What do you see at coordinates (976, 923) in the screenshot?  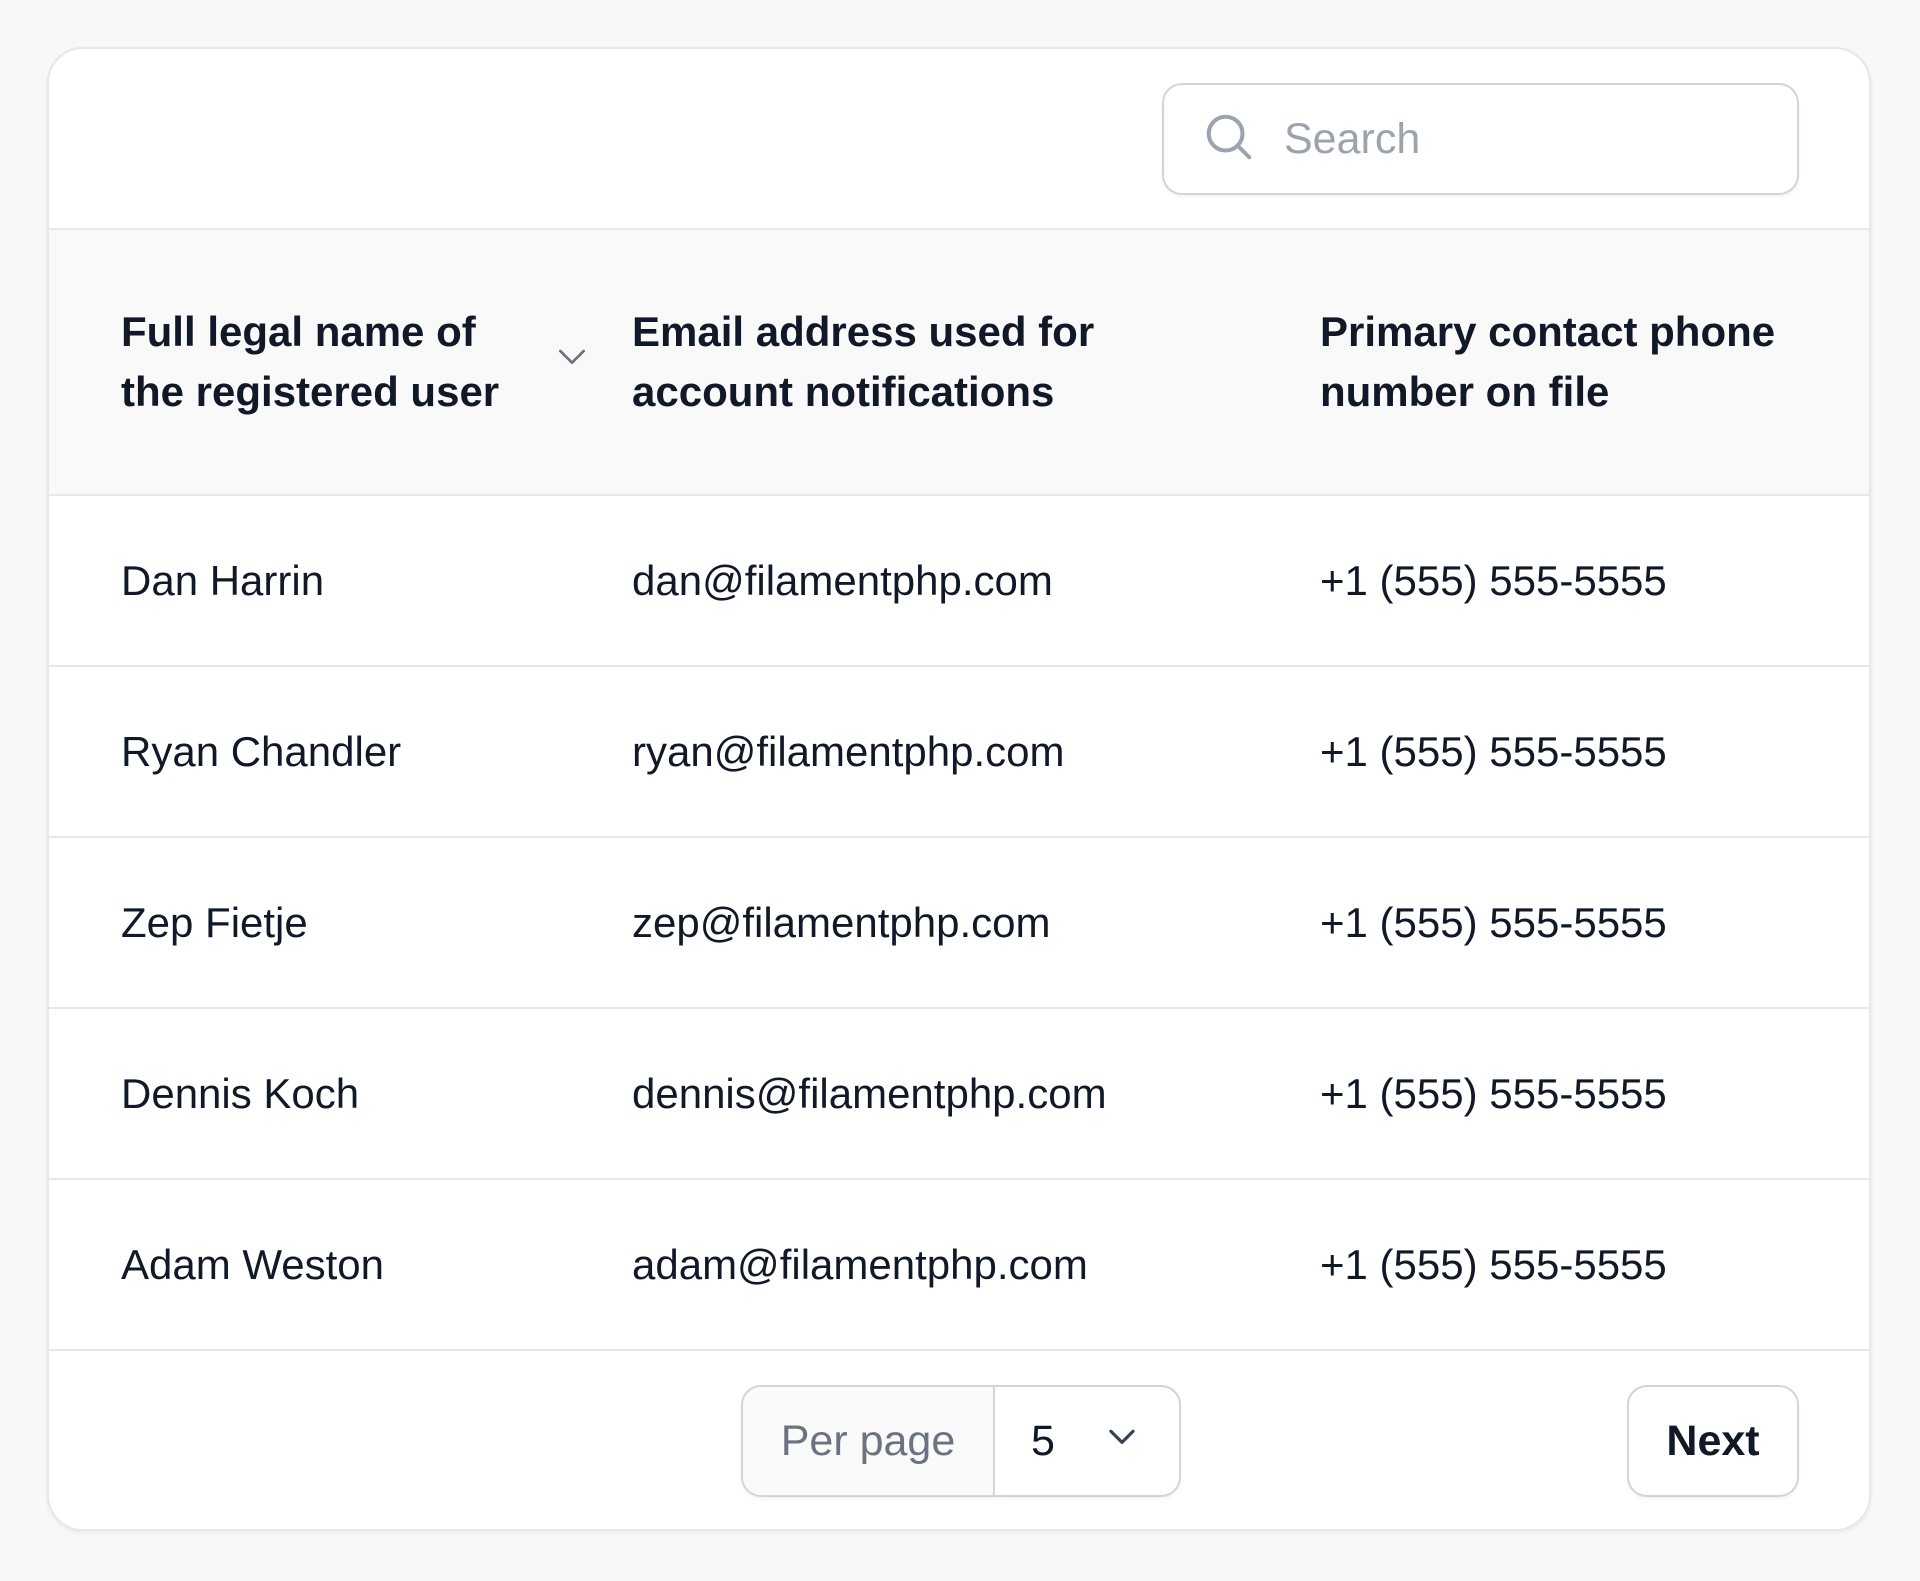 I see `cell-email: zep@filamentphp.com` at bounding box center [976, 923].